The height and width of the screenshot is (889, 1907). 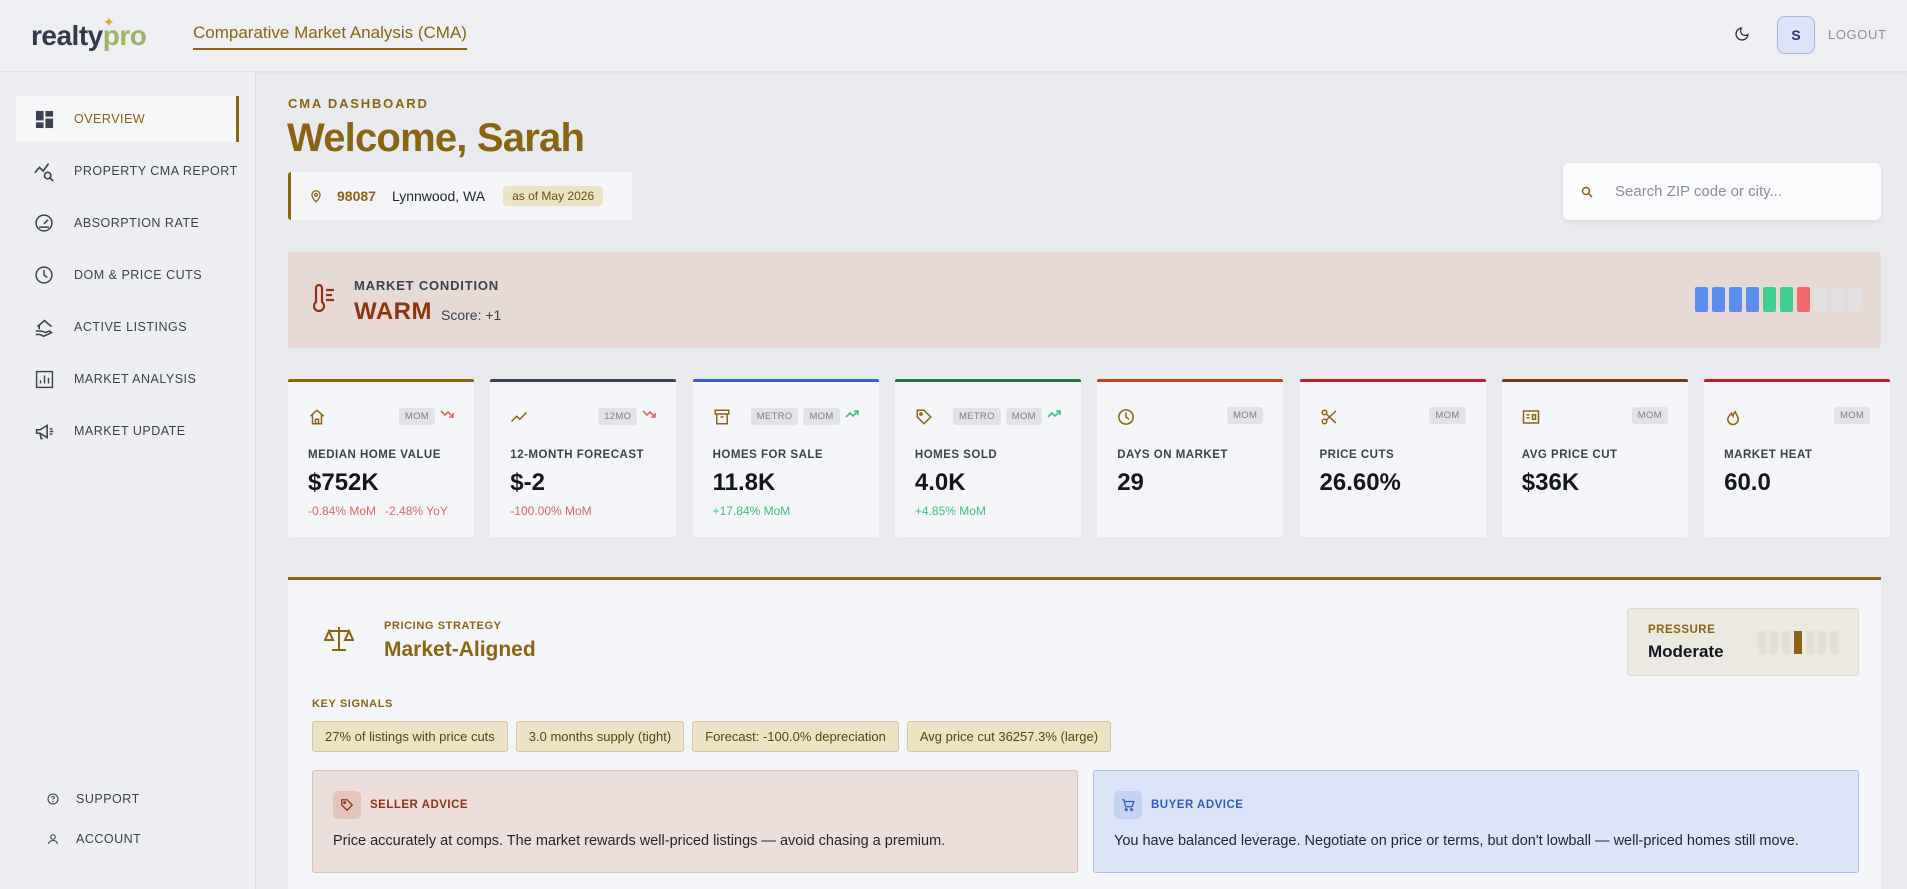 I want to click on location-chip: 98087 Lynnwood, WA as of May 2026, so click(x=460, y=196).